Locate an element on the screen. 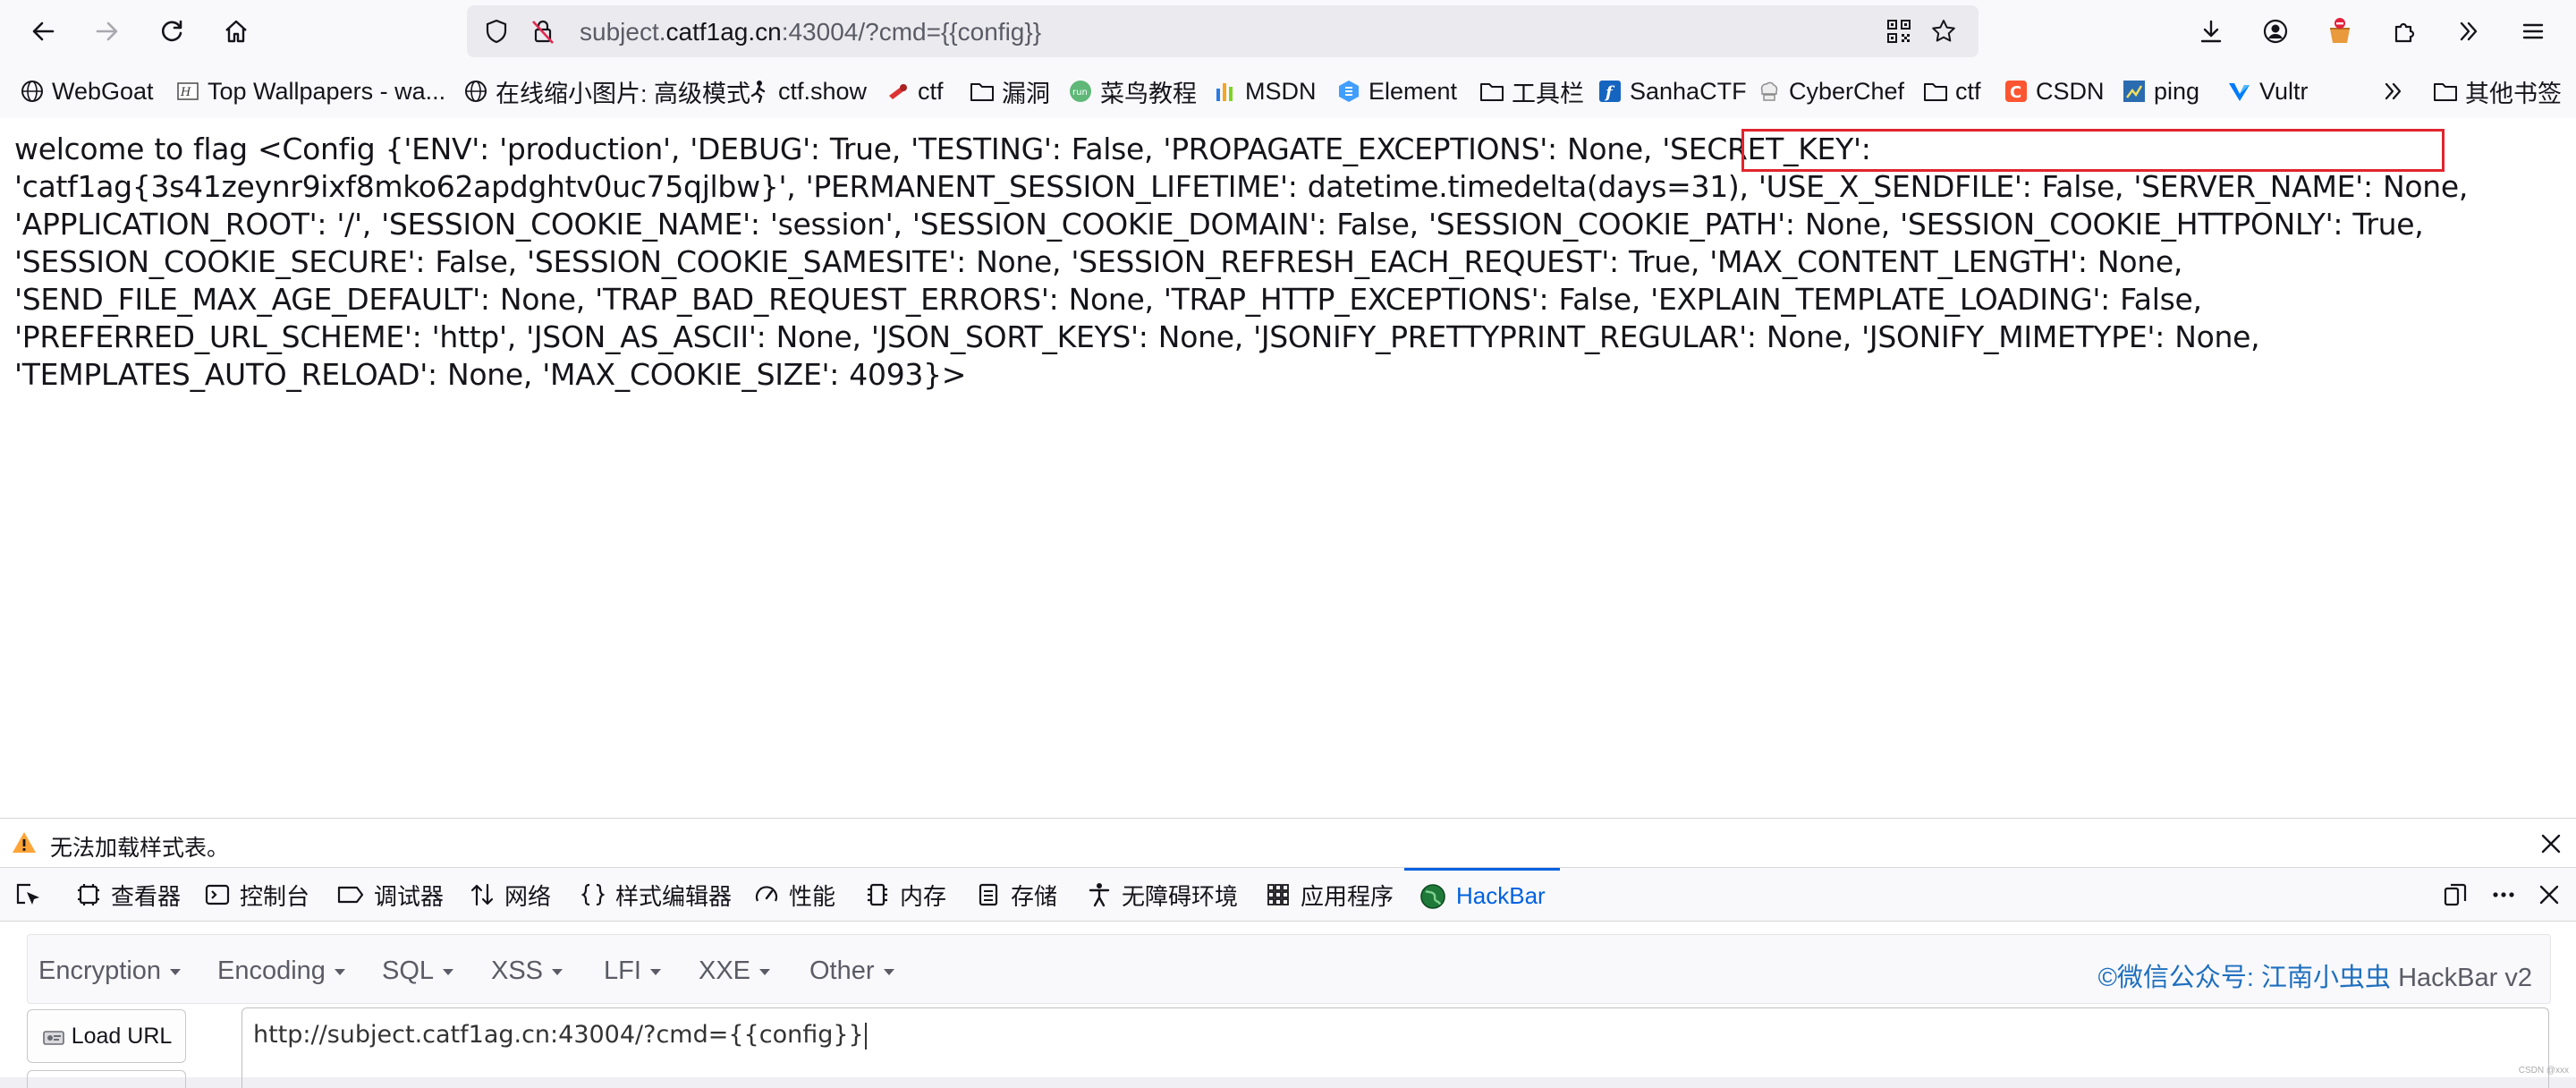 The width and height of the screenshot is (2576, 1088). element-picker-icon is located at coordinates (27, 894).